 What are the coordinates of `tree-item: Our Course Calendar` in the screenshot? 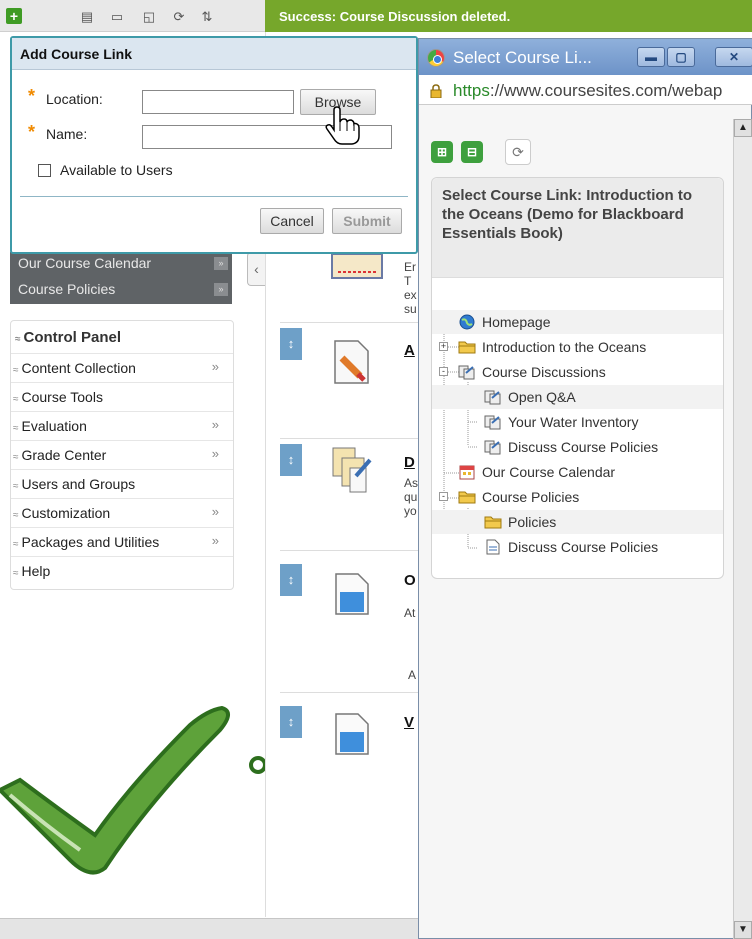 It's located at (577, 472).